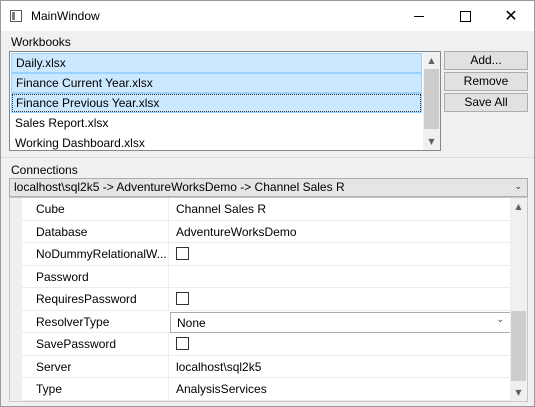 The width and height of the screenshot is (535, 407). Describe the element at coordinates (221, 209) in the screenshot. I see `property-value: Channel Sales R` at that location.